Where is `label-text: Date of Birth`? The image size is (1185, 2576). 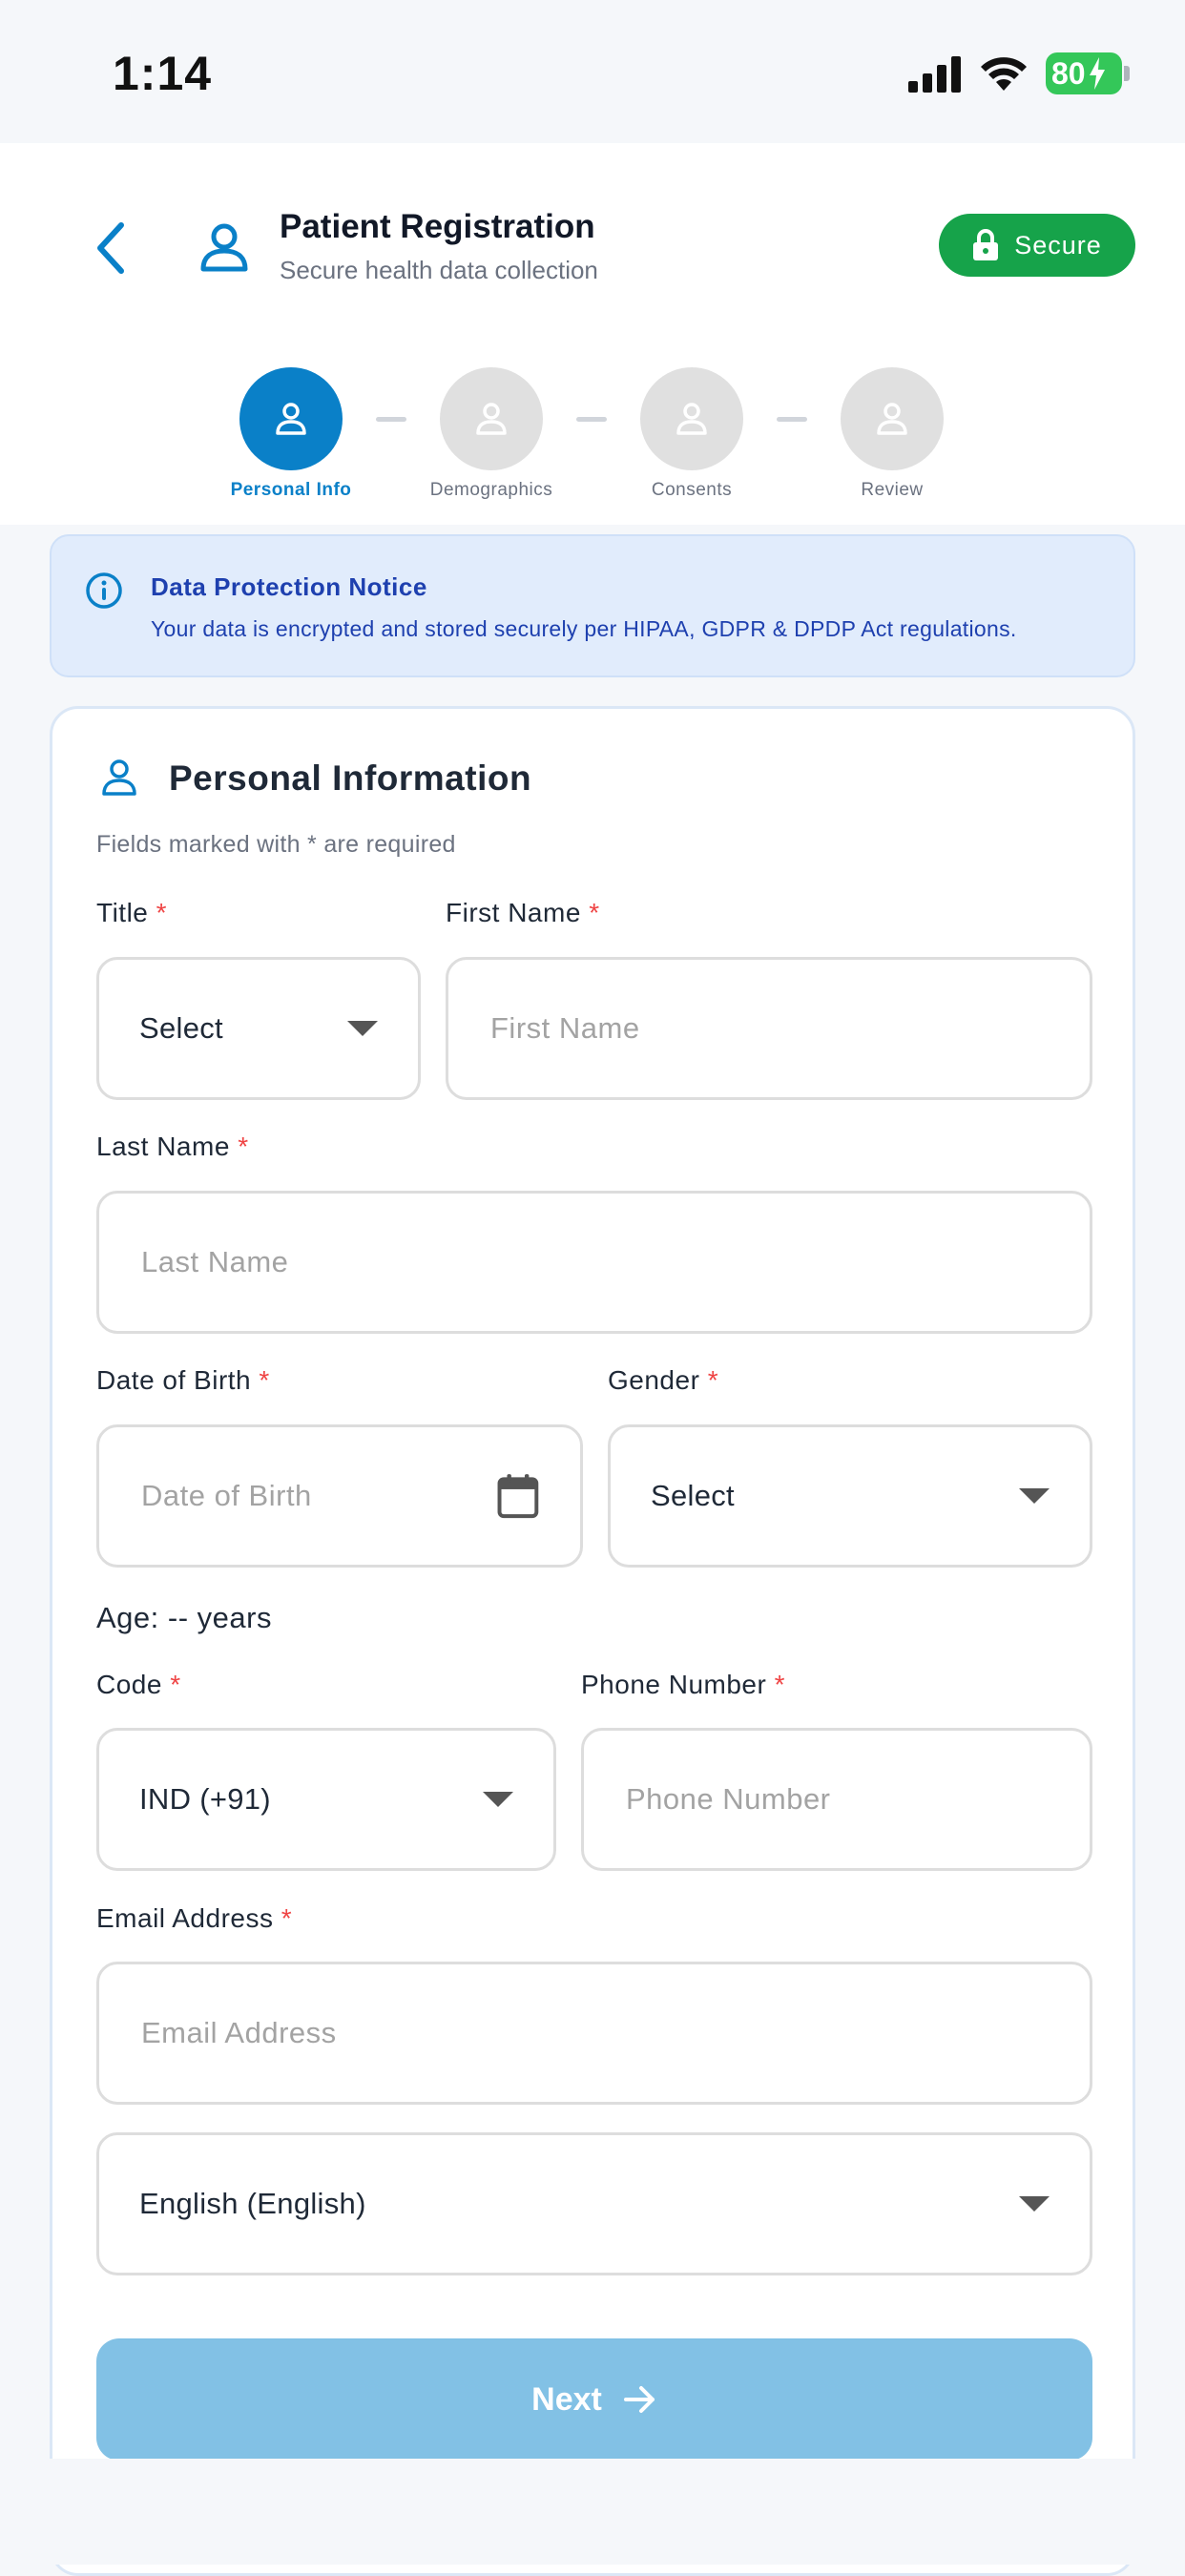
label-text: Date of Birth is located at coordinates (174, 1380).